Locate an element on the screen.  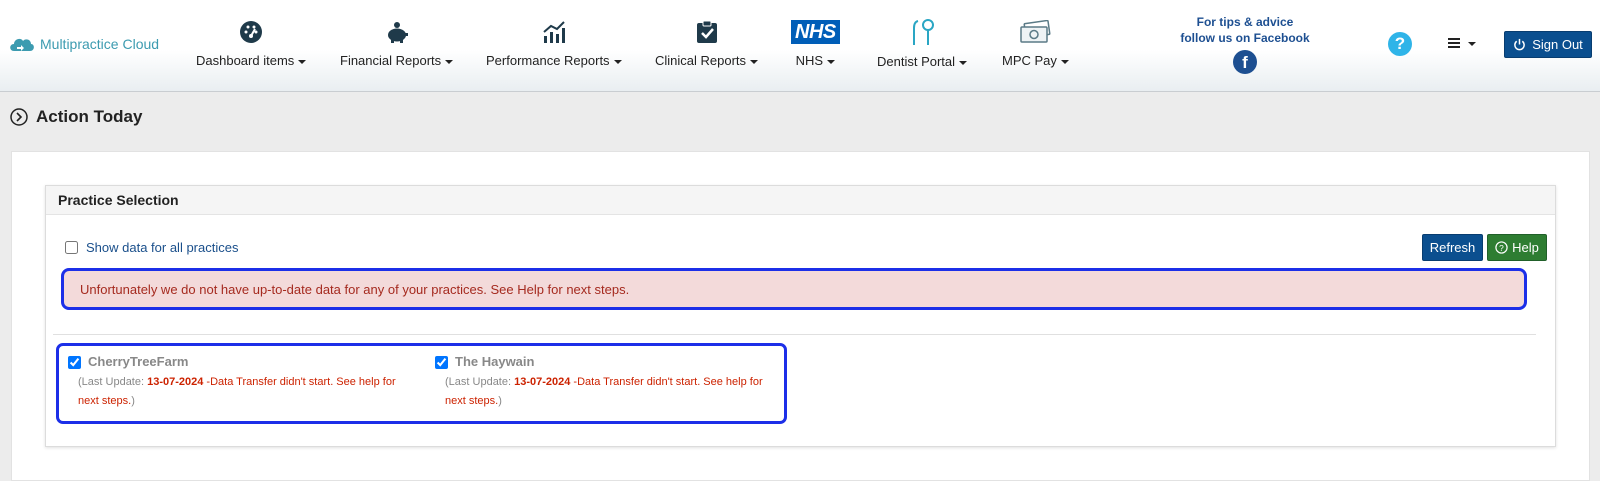
nav-financial-reports-label: Financial Reports is located at coordinates (391, 60).